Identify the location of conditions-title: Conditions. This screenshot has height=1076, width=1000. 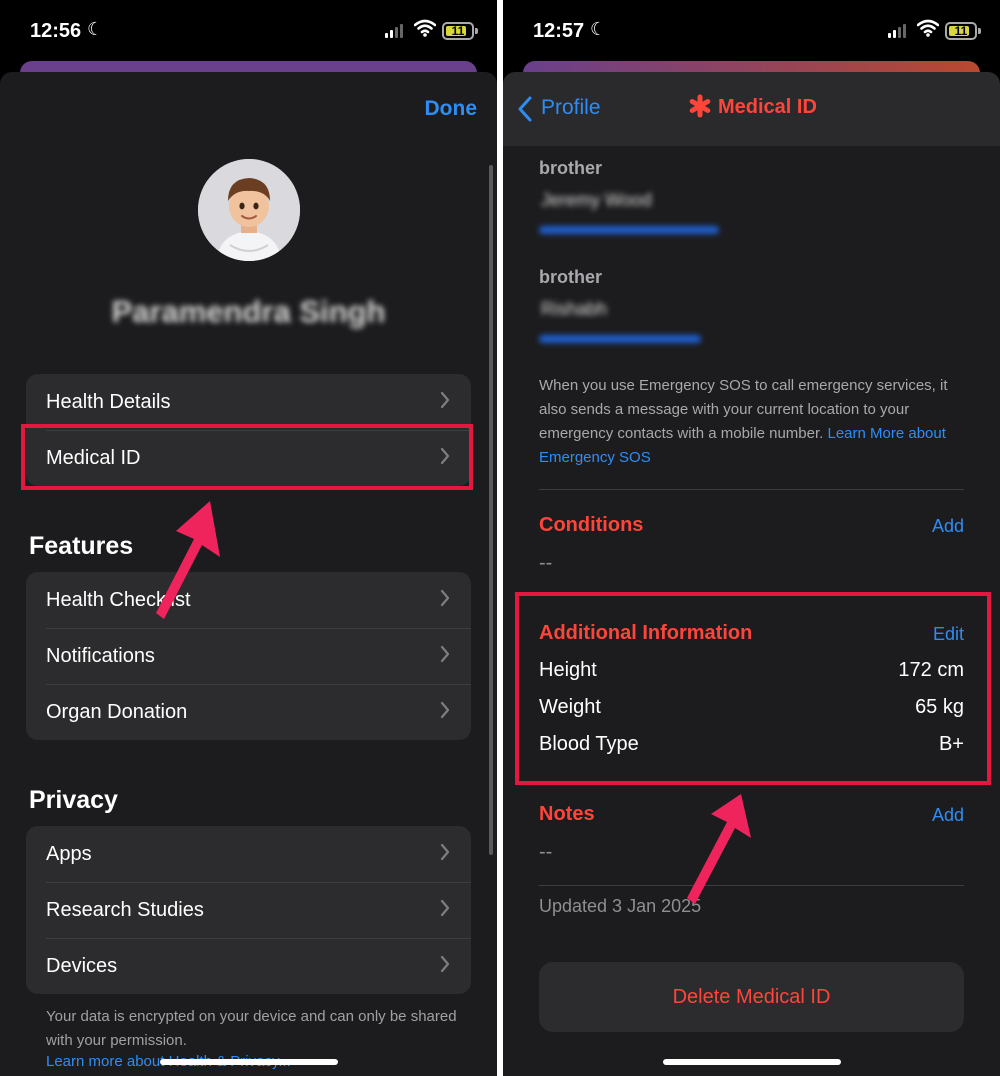
(591, 525).